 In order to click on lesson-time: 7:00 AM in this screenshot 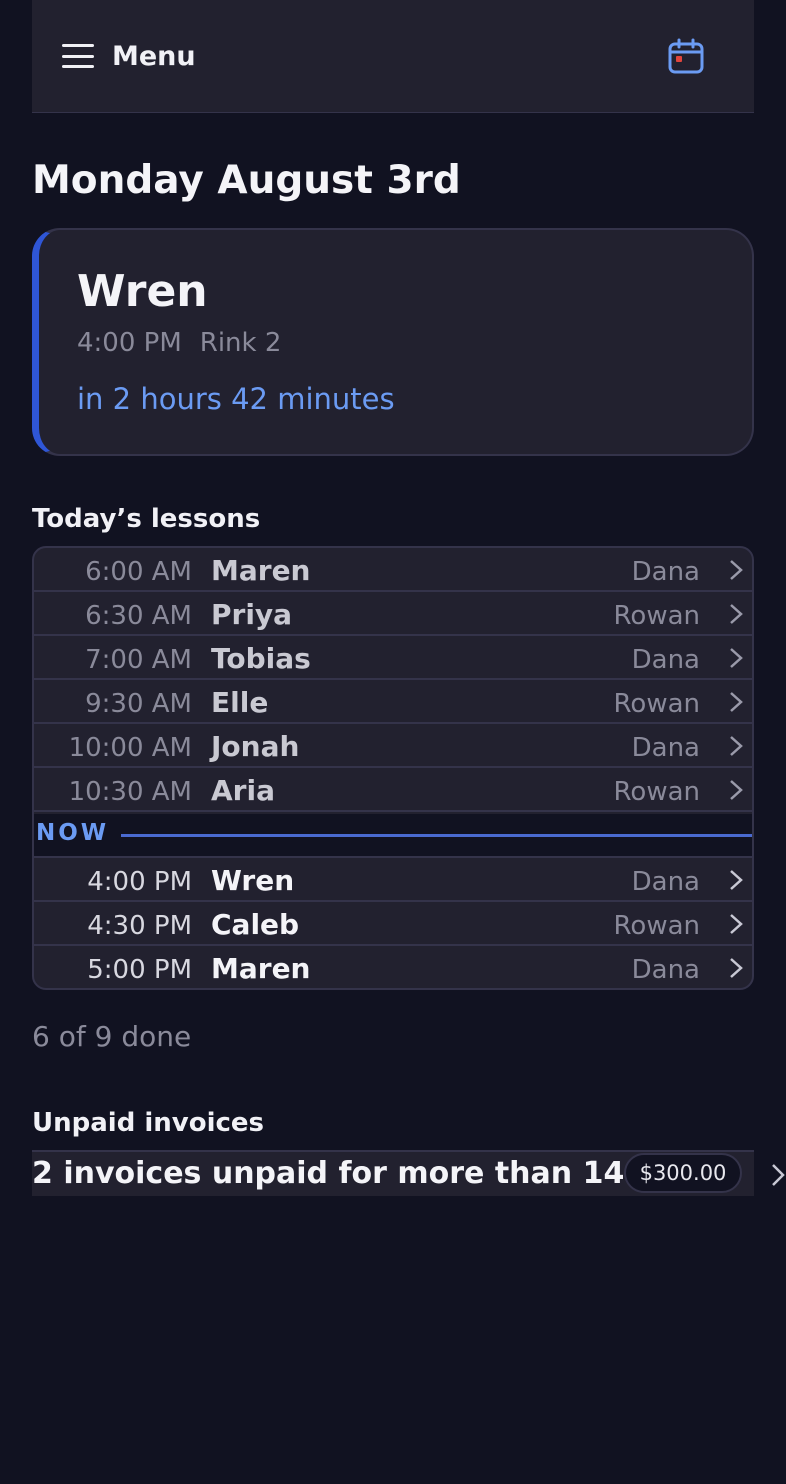, I will do `click(138, 660)`.